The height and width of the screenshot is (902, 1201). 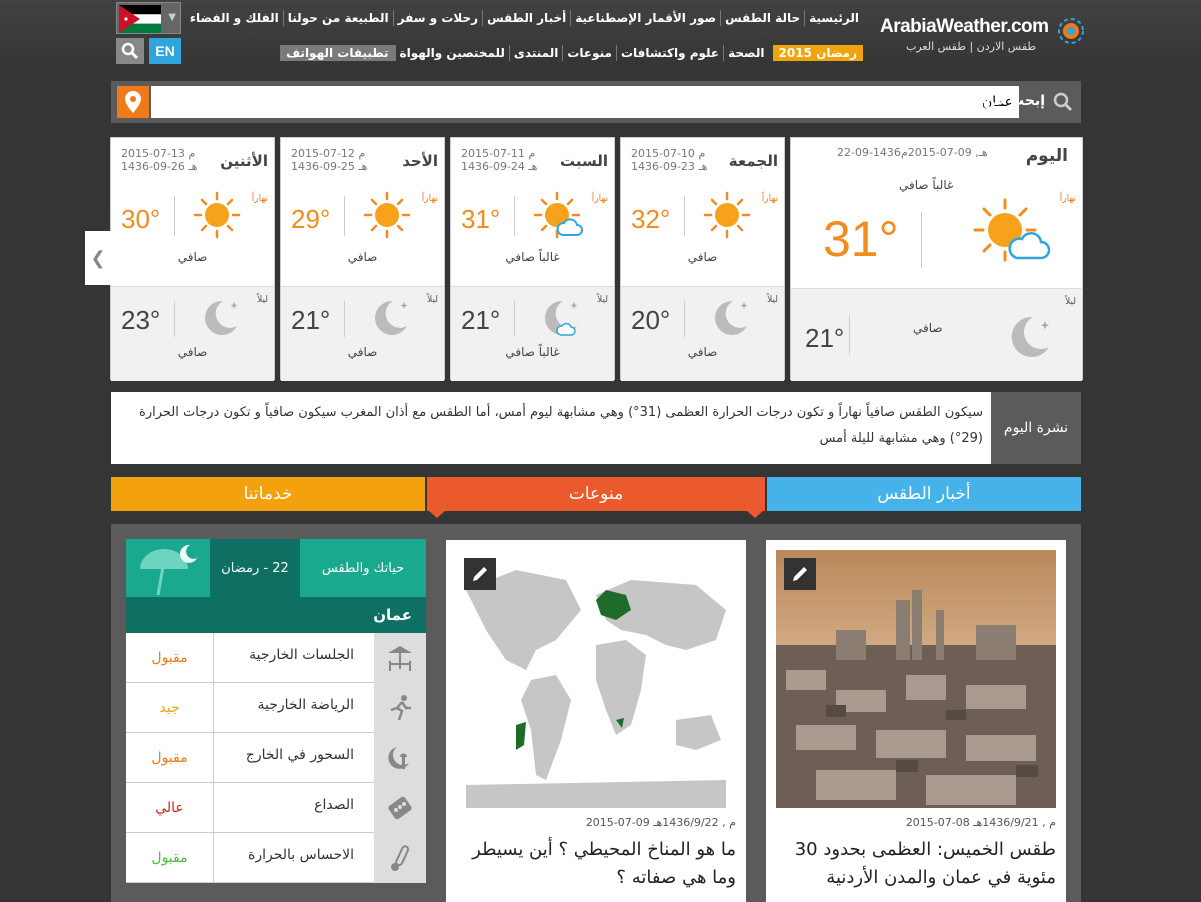 I want to click on forecast-hijri-date: 1436-09-24 هـ, so click(x=499, y=166).